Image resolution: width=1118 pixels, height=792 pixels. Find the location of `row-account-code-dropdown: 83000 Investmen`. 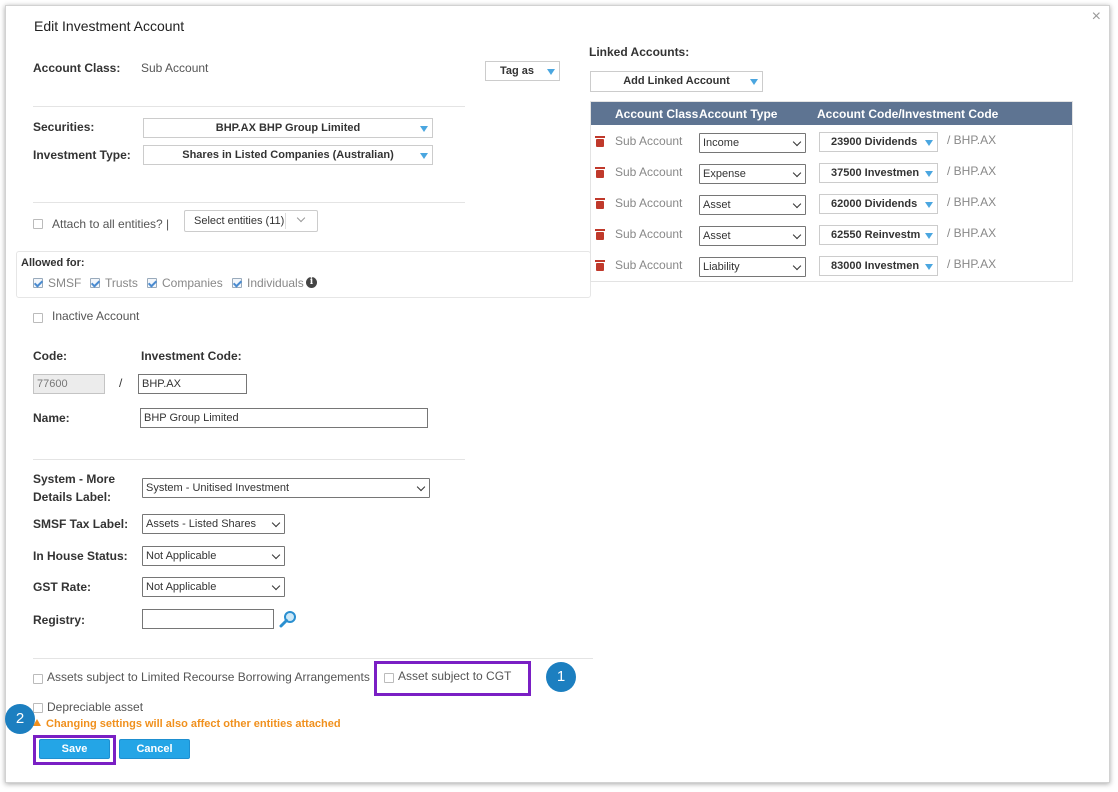

row-account-code-dropdown: 83000 Investmen is located at coordinates (878, 266).